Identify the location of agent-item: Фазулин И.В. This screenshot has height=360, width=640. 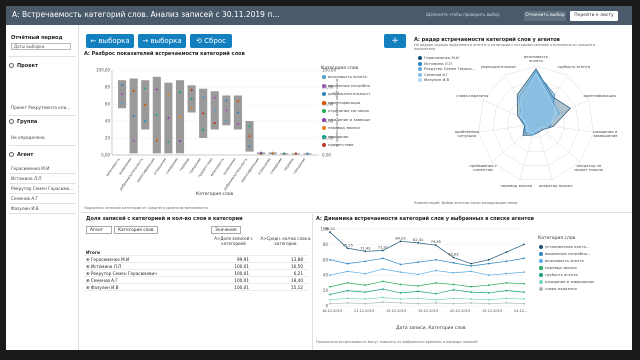
(43, 208).